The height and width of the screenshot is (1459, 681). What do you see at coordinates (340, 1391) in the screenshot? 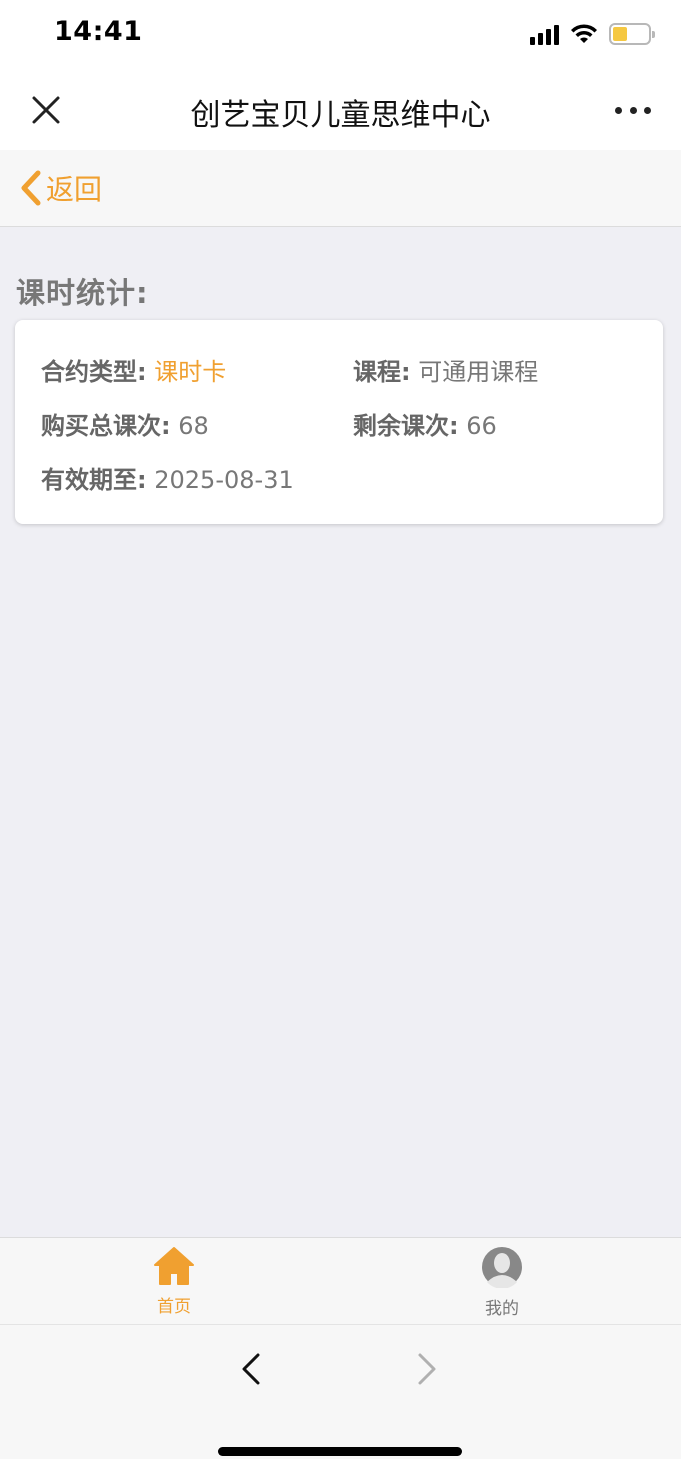
I see `browser-toolbar` at bounding box center [340, 1391].